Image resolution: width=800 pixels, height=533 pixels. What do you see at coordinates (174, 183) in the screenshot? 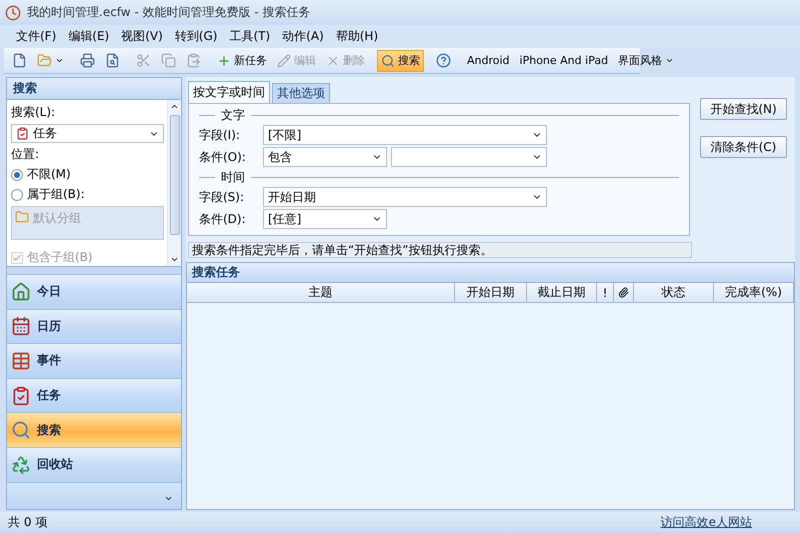
I see `scrollbar` at bounding box center [174, 183].